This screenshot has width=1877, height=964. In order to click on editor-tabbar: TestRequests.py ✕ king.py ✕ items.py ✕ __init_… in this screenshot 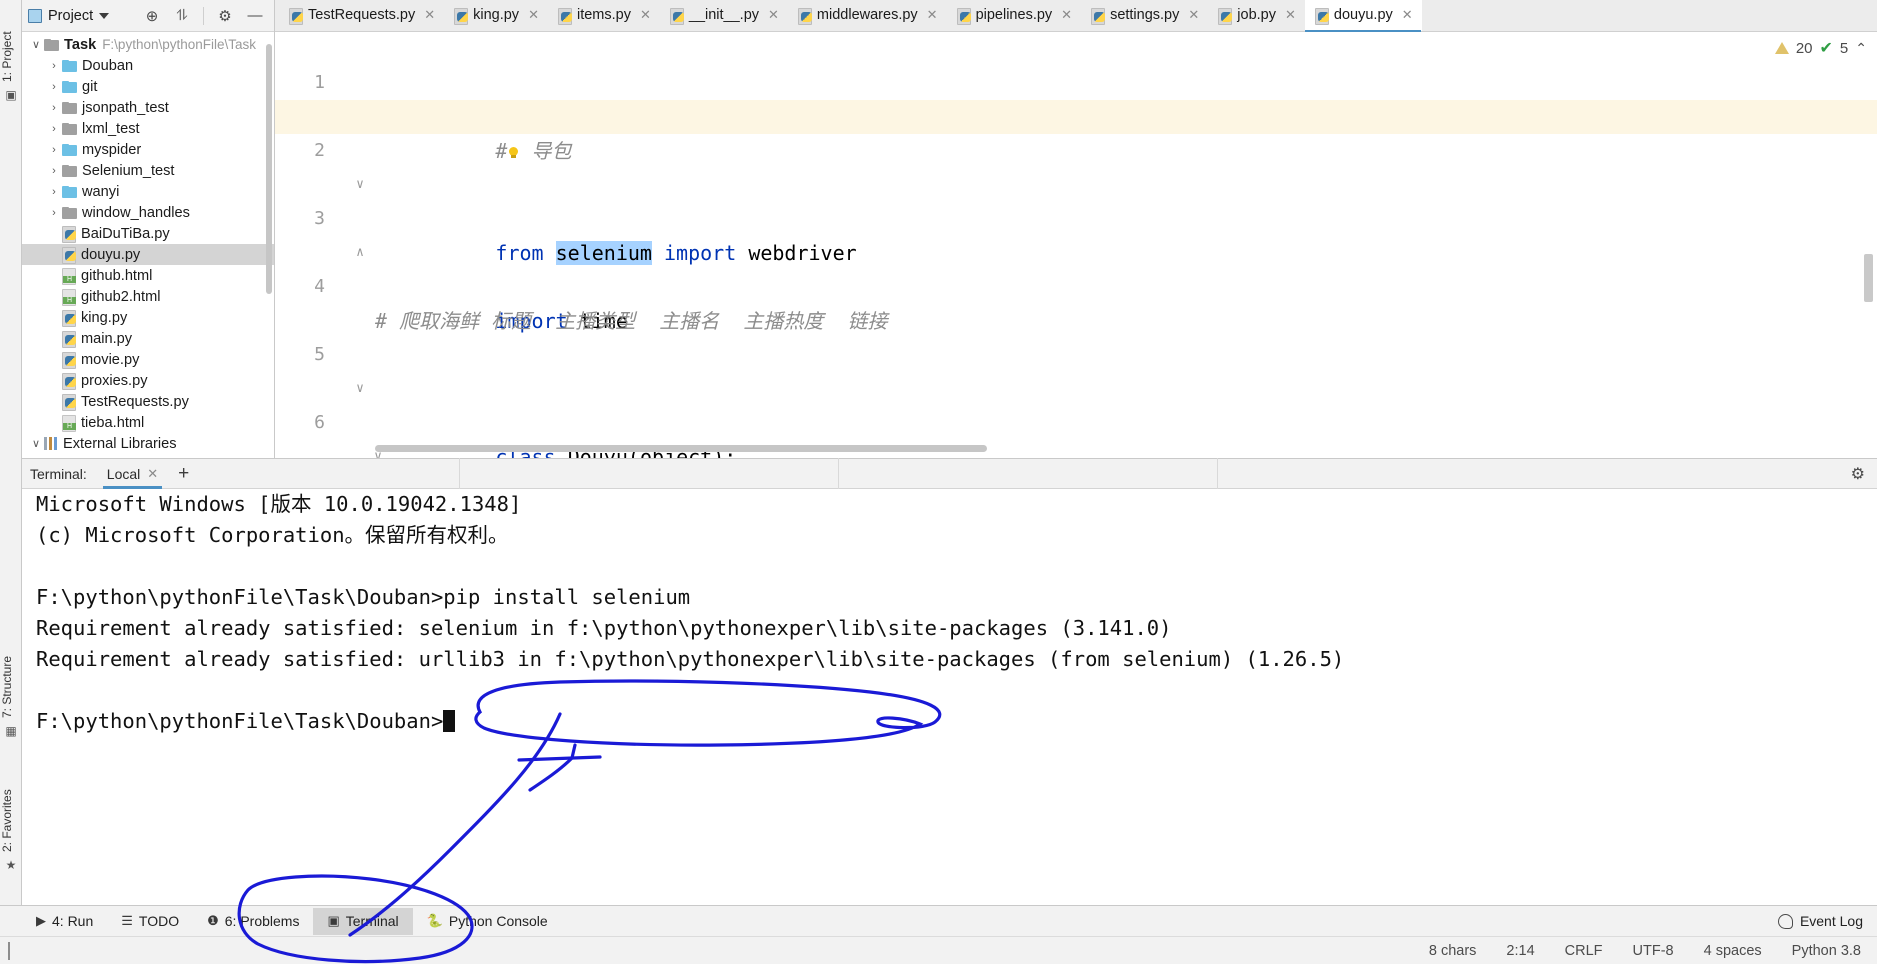, I will do `click(1076, 16)`.